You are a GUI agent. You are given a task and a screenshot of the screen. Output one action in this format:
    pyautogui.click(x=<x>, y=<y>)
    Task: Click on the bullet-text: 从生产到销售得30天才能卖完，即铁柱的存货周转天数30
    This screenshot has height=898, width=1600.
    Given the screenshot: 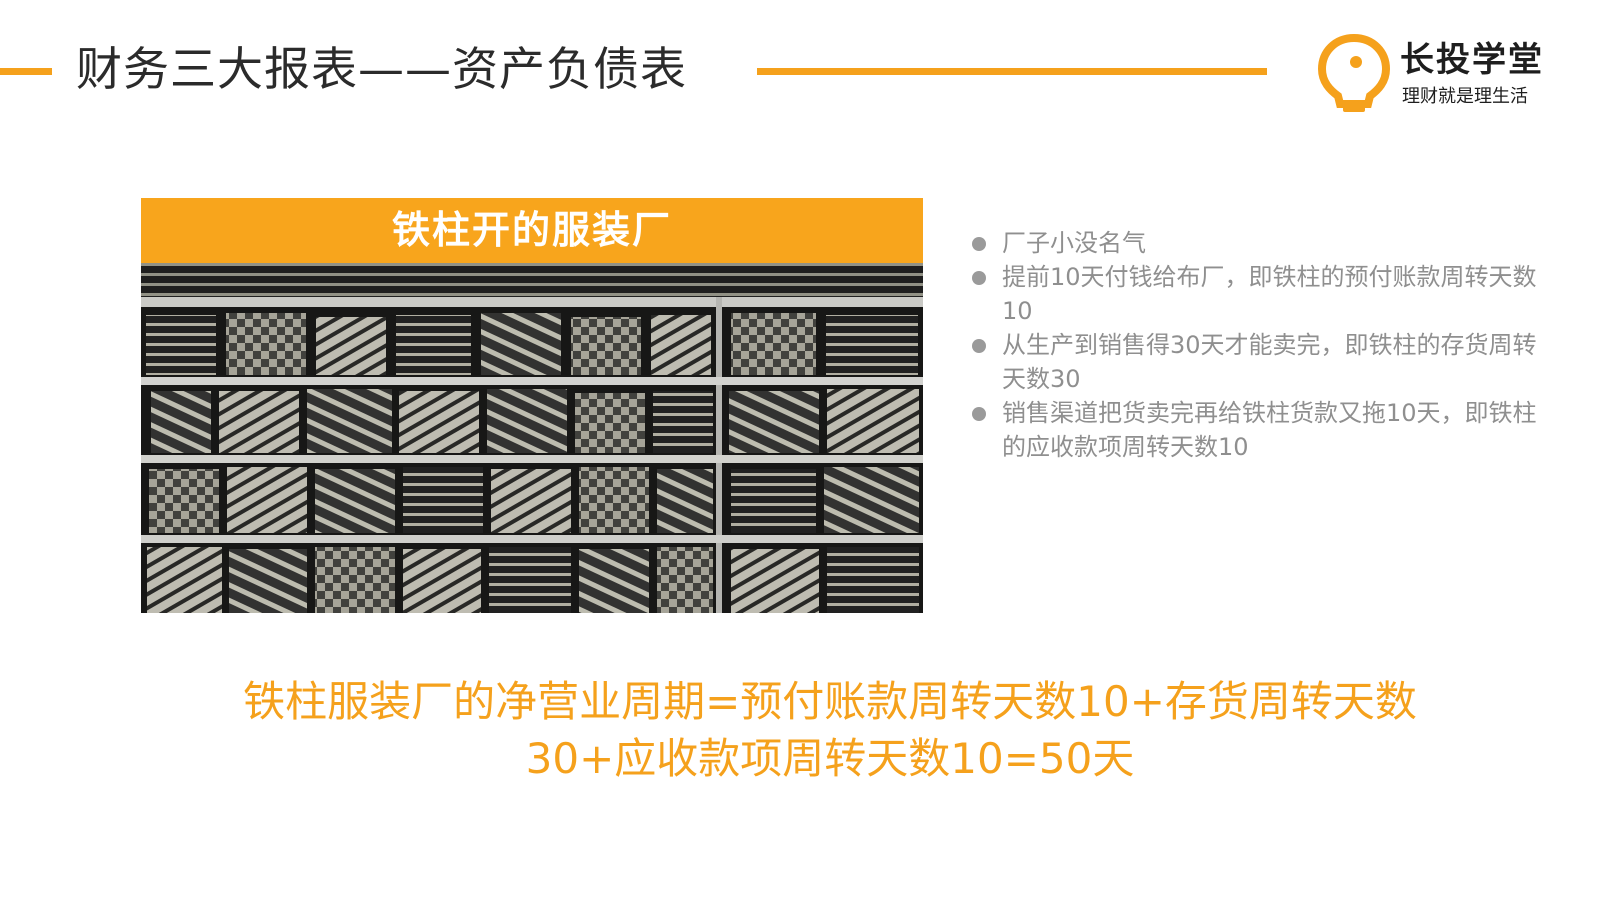 What is the action you would take?
    pyautogui.click(x=1269, y=362)
    